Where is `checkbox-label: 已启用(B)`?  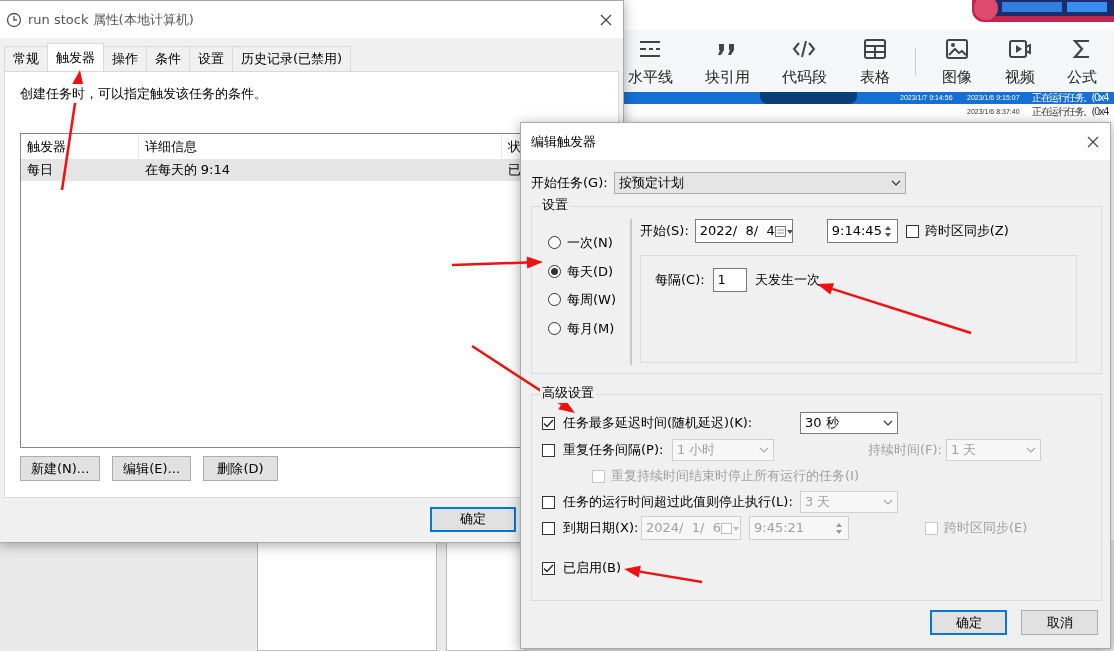
checkbox-label: 已启用(B) is located at coordinates (592, 568).